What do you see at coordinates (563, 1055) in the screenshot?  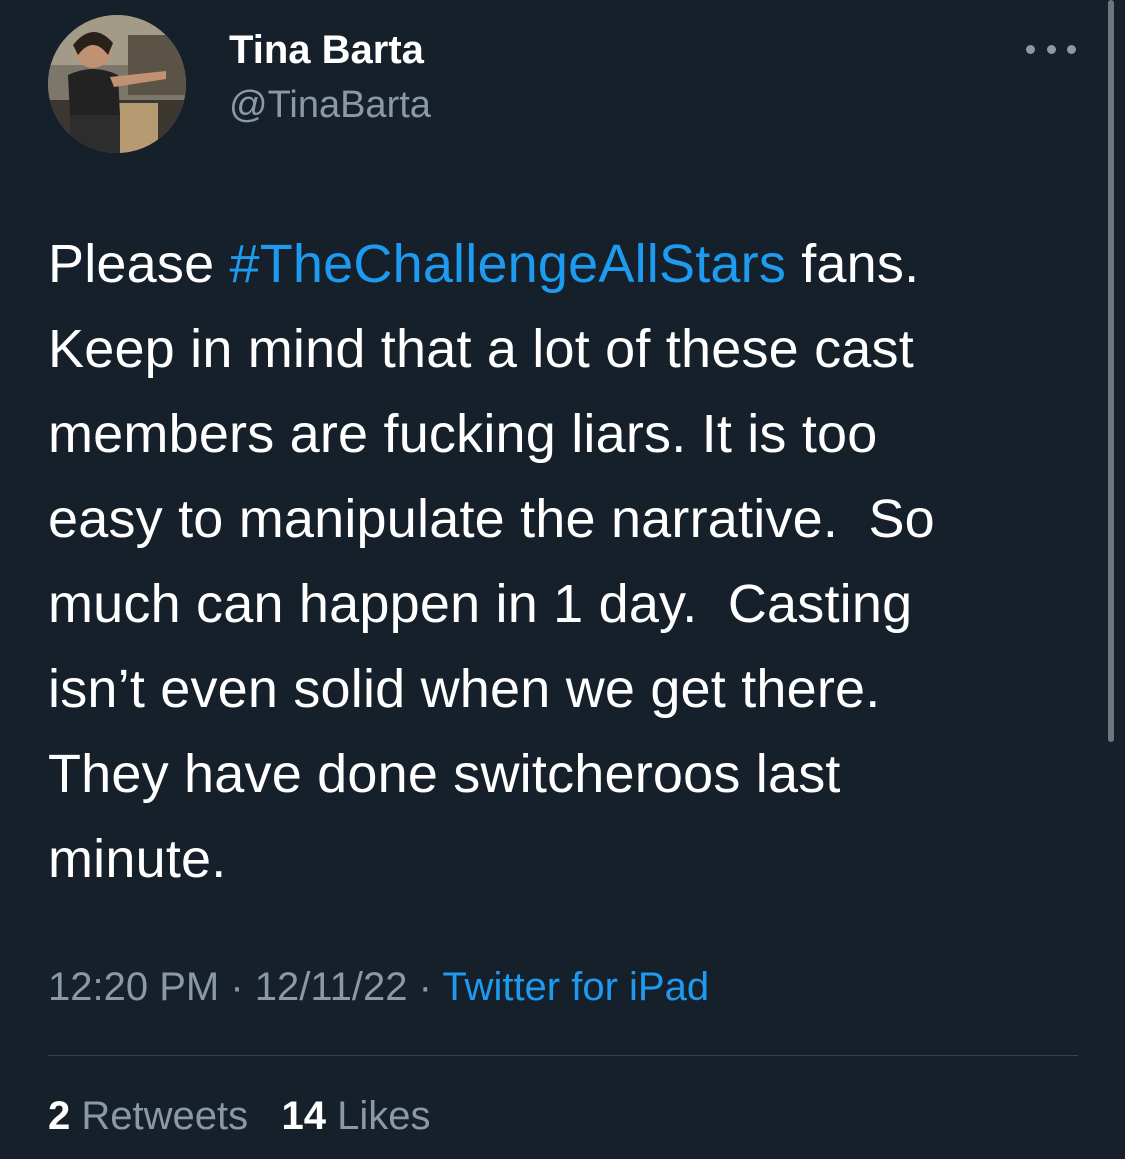 I see `divider` at bounding box center [563, 1055].